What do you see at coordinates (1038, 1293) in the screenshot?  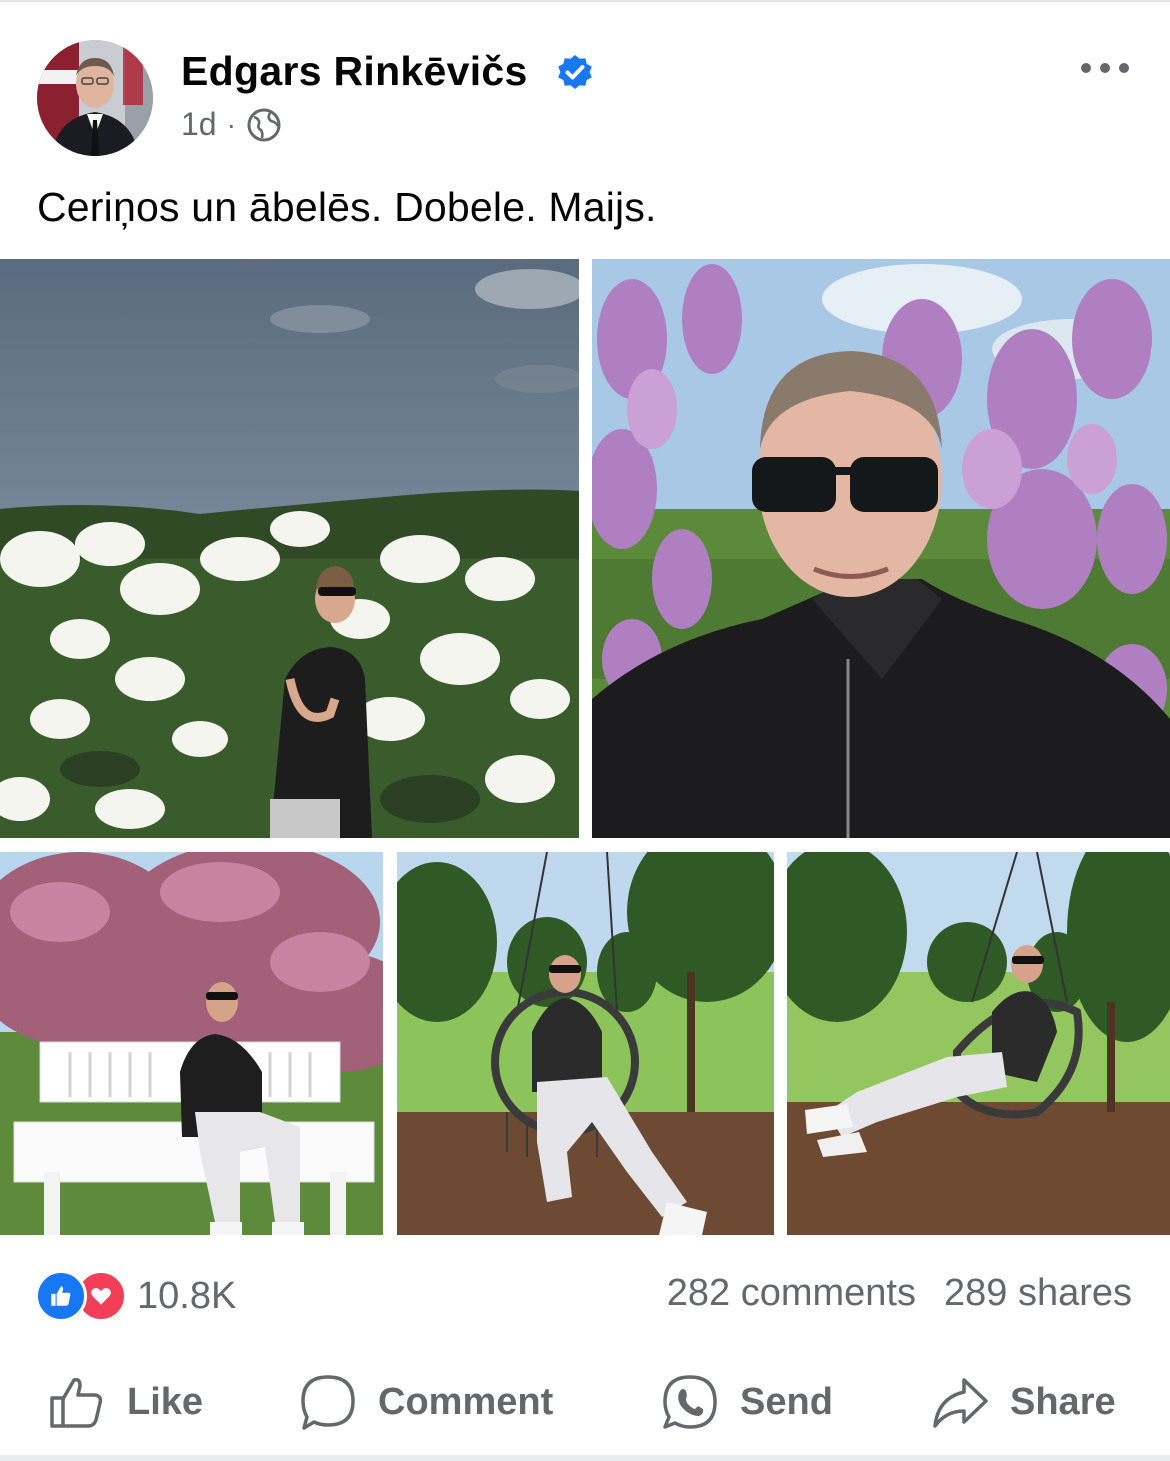 I see `shares-count: 289 shares` at bounding box center [1038, 1293].